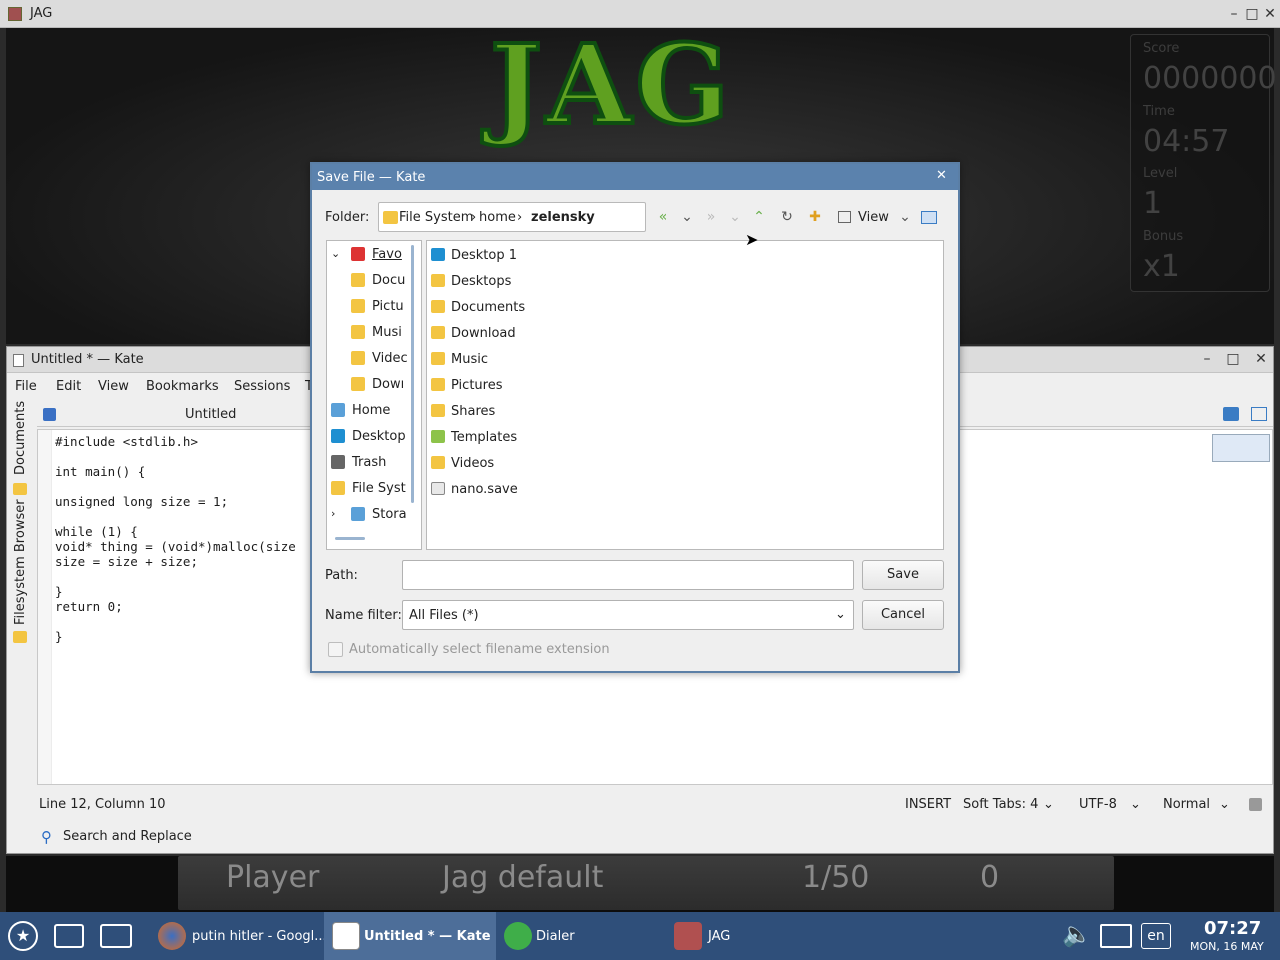 The height and width of the screenshot is (960, 1280). What do you see at coordinates (273, 877) in the screenshot?
I see `player-name: Player` at bounding box center [273, 877].